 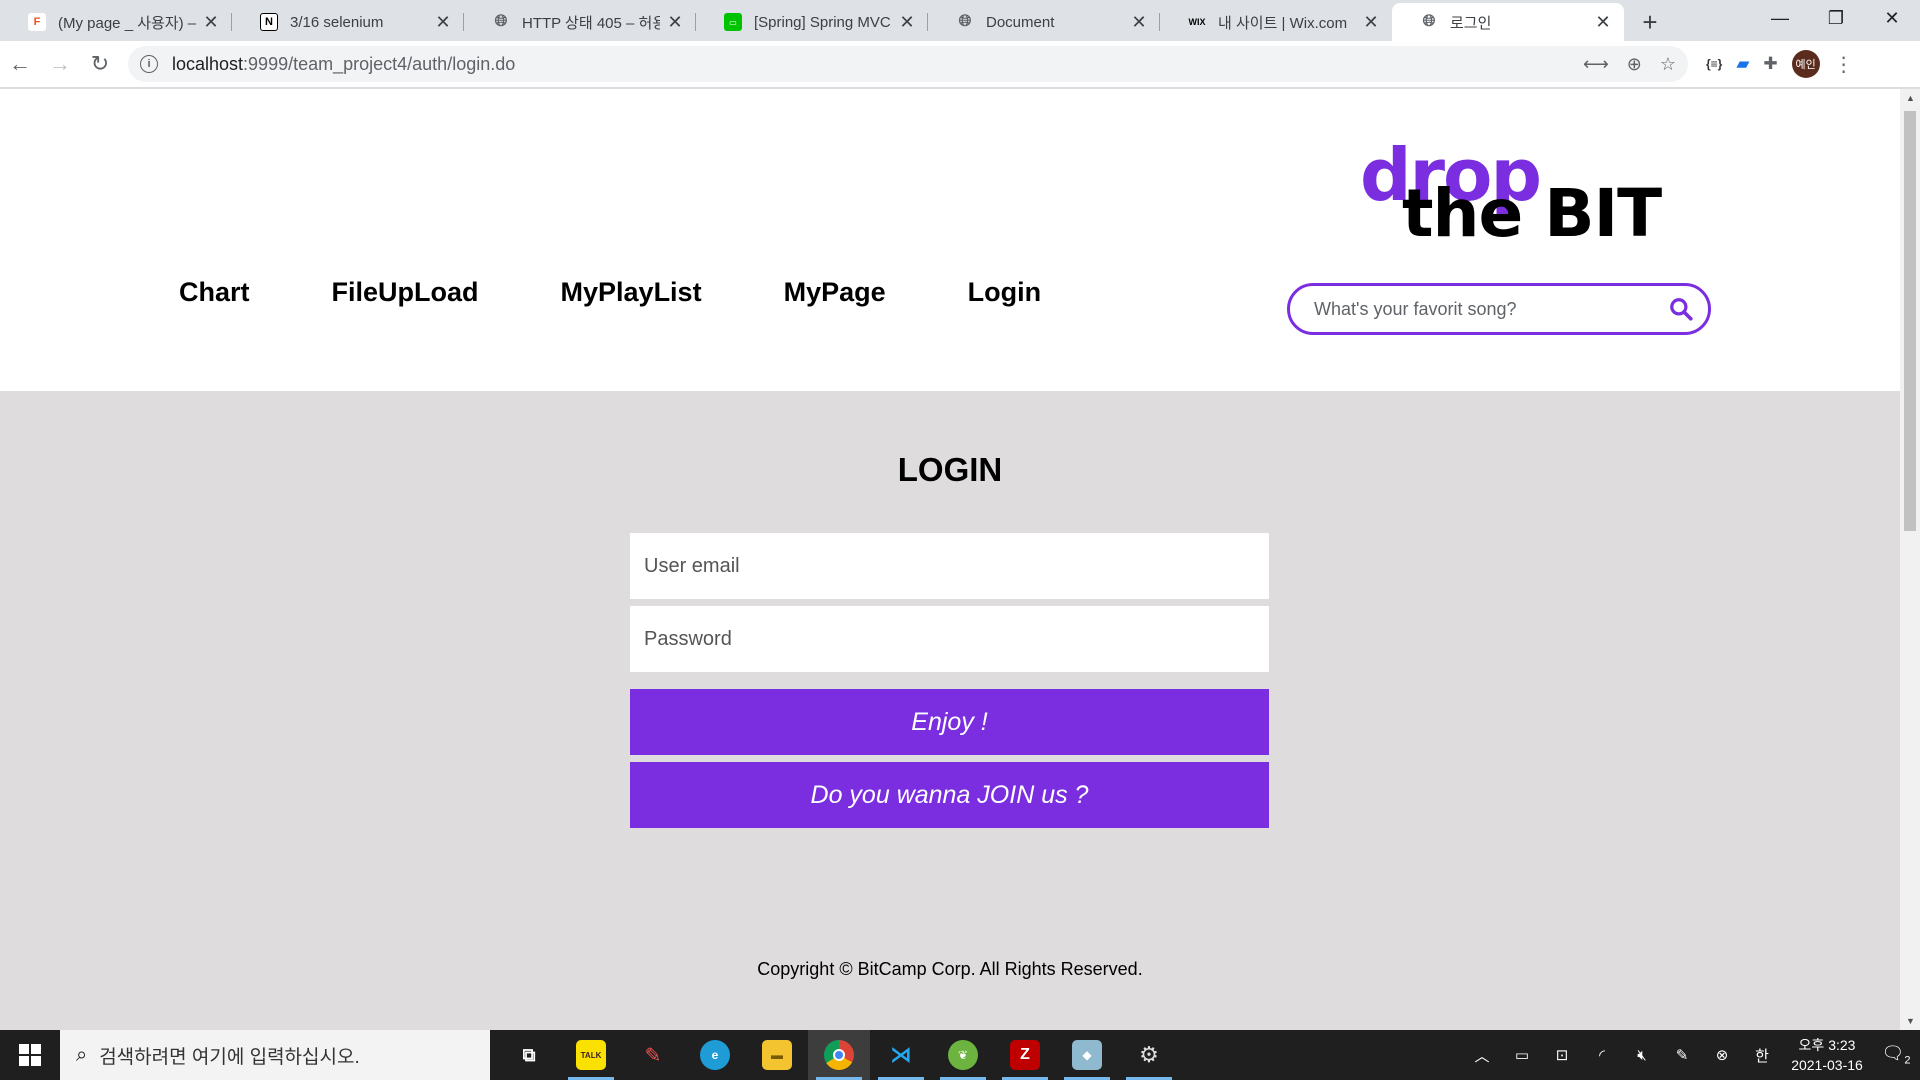 I want to click on clock-date: 2021-03-16, so click(x=1827, y=1065).